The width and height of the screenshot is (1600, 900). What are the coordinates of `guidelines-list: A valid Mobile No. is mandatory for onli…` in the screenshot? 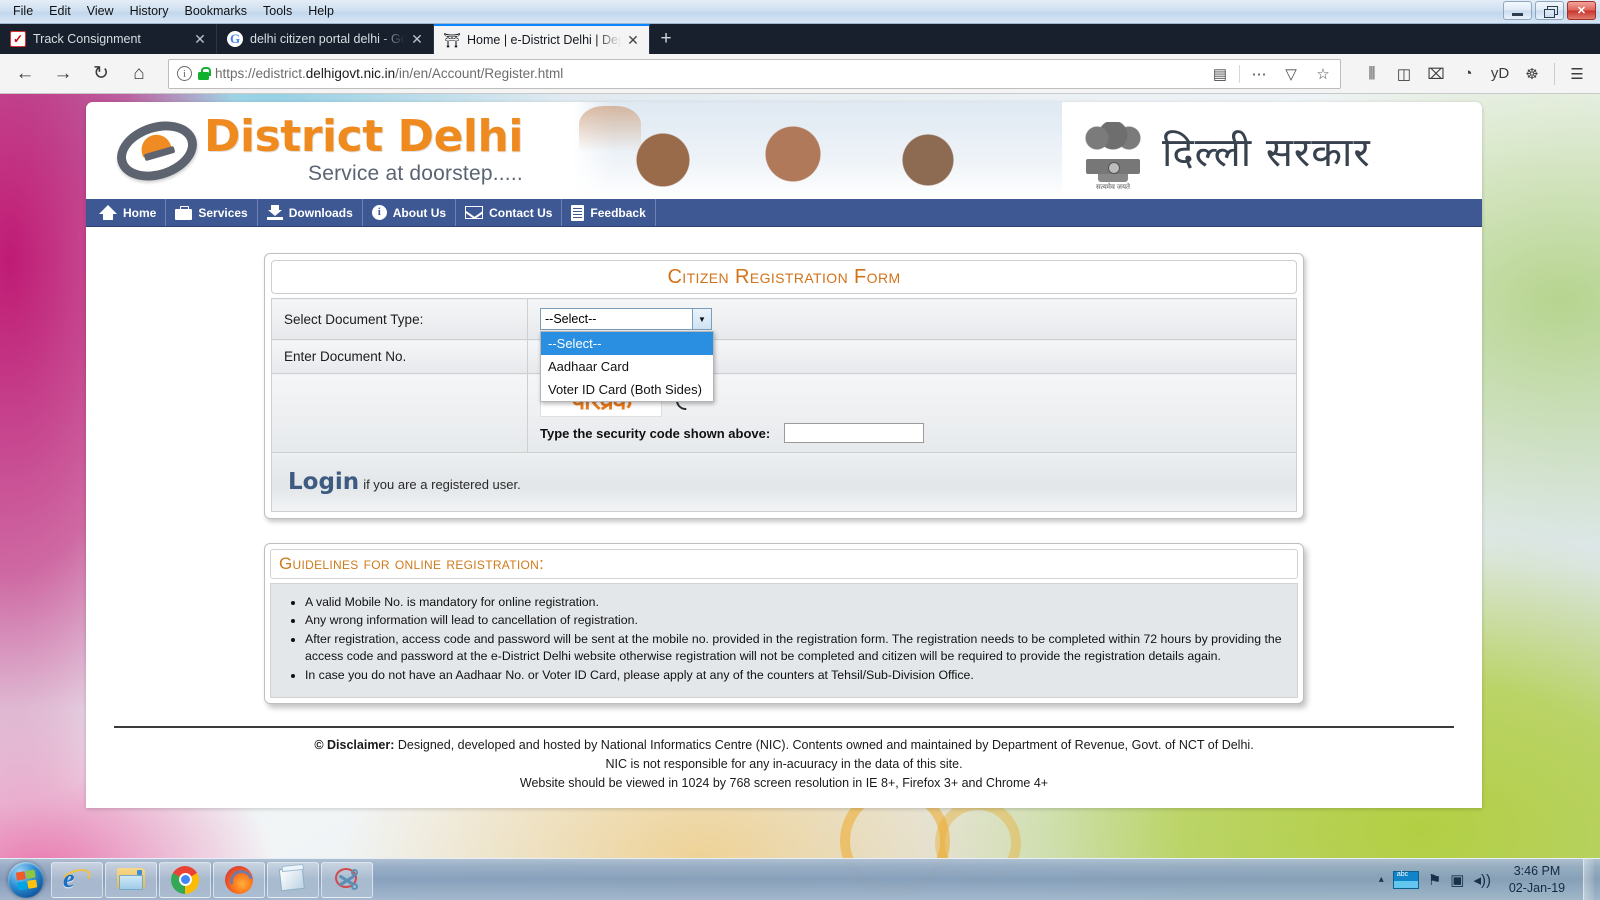 It's located at (795, 639).